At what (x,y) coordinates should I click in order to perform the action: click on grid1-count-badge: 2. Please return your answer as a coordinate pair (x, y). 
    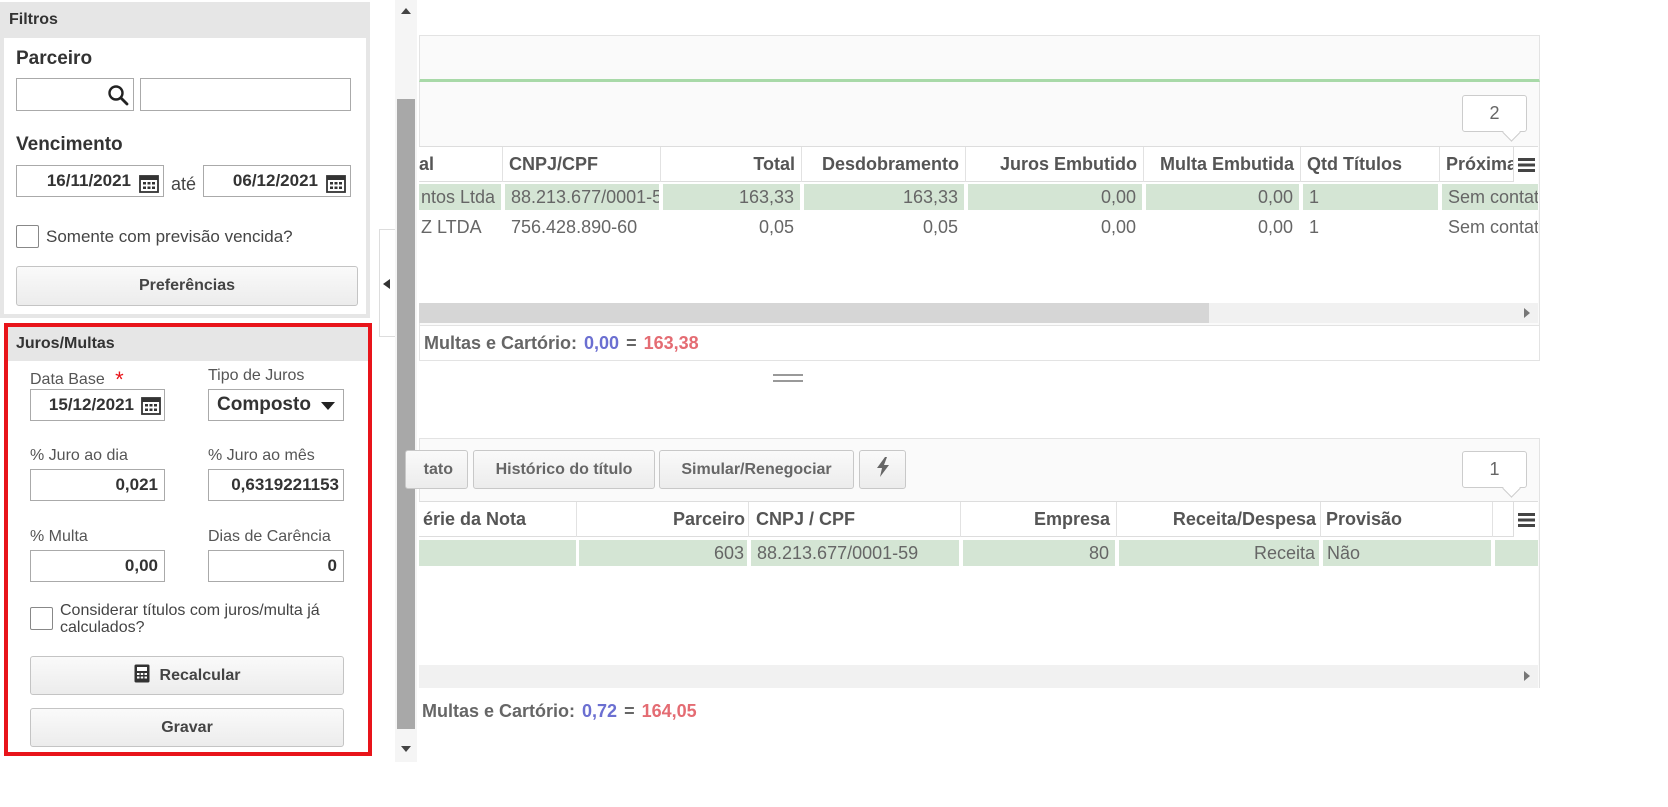
    Looking at the image, I should click on (1494, 113).